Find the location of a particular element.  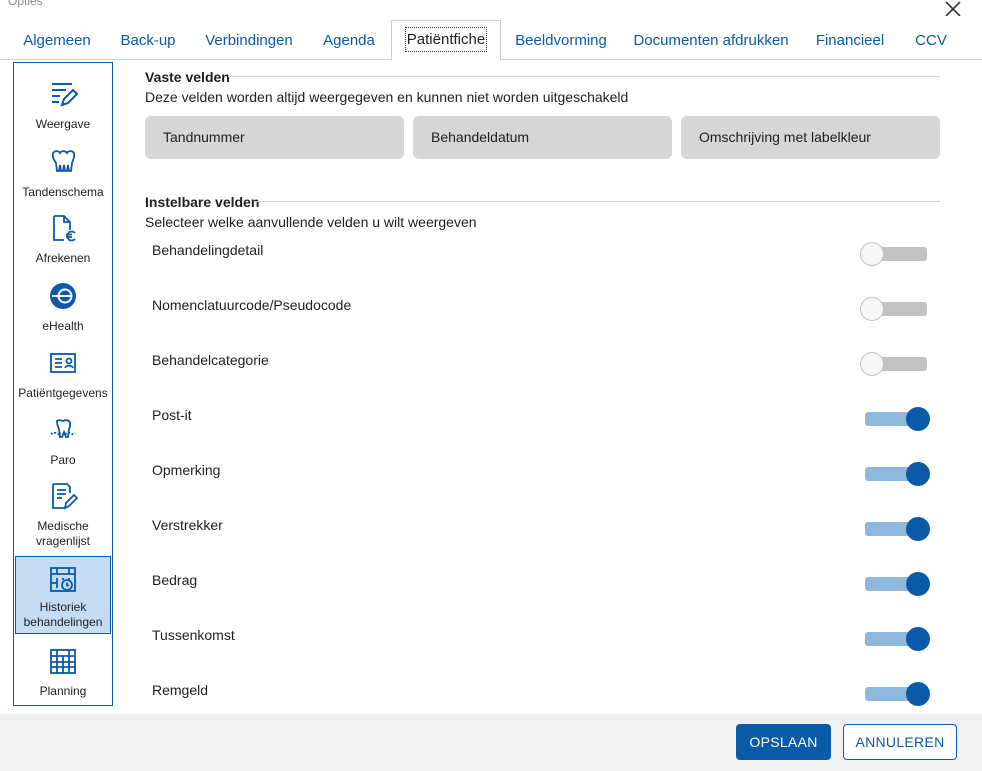

sidebar-item-label-line2: behandelingen is located at coordinates (63, 622).